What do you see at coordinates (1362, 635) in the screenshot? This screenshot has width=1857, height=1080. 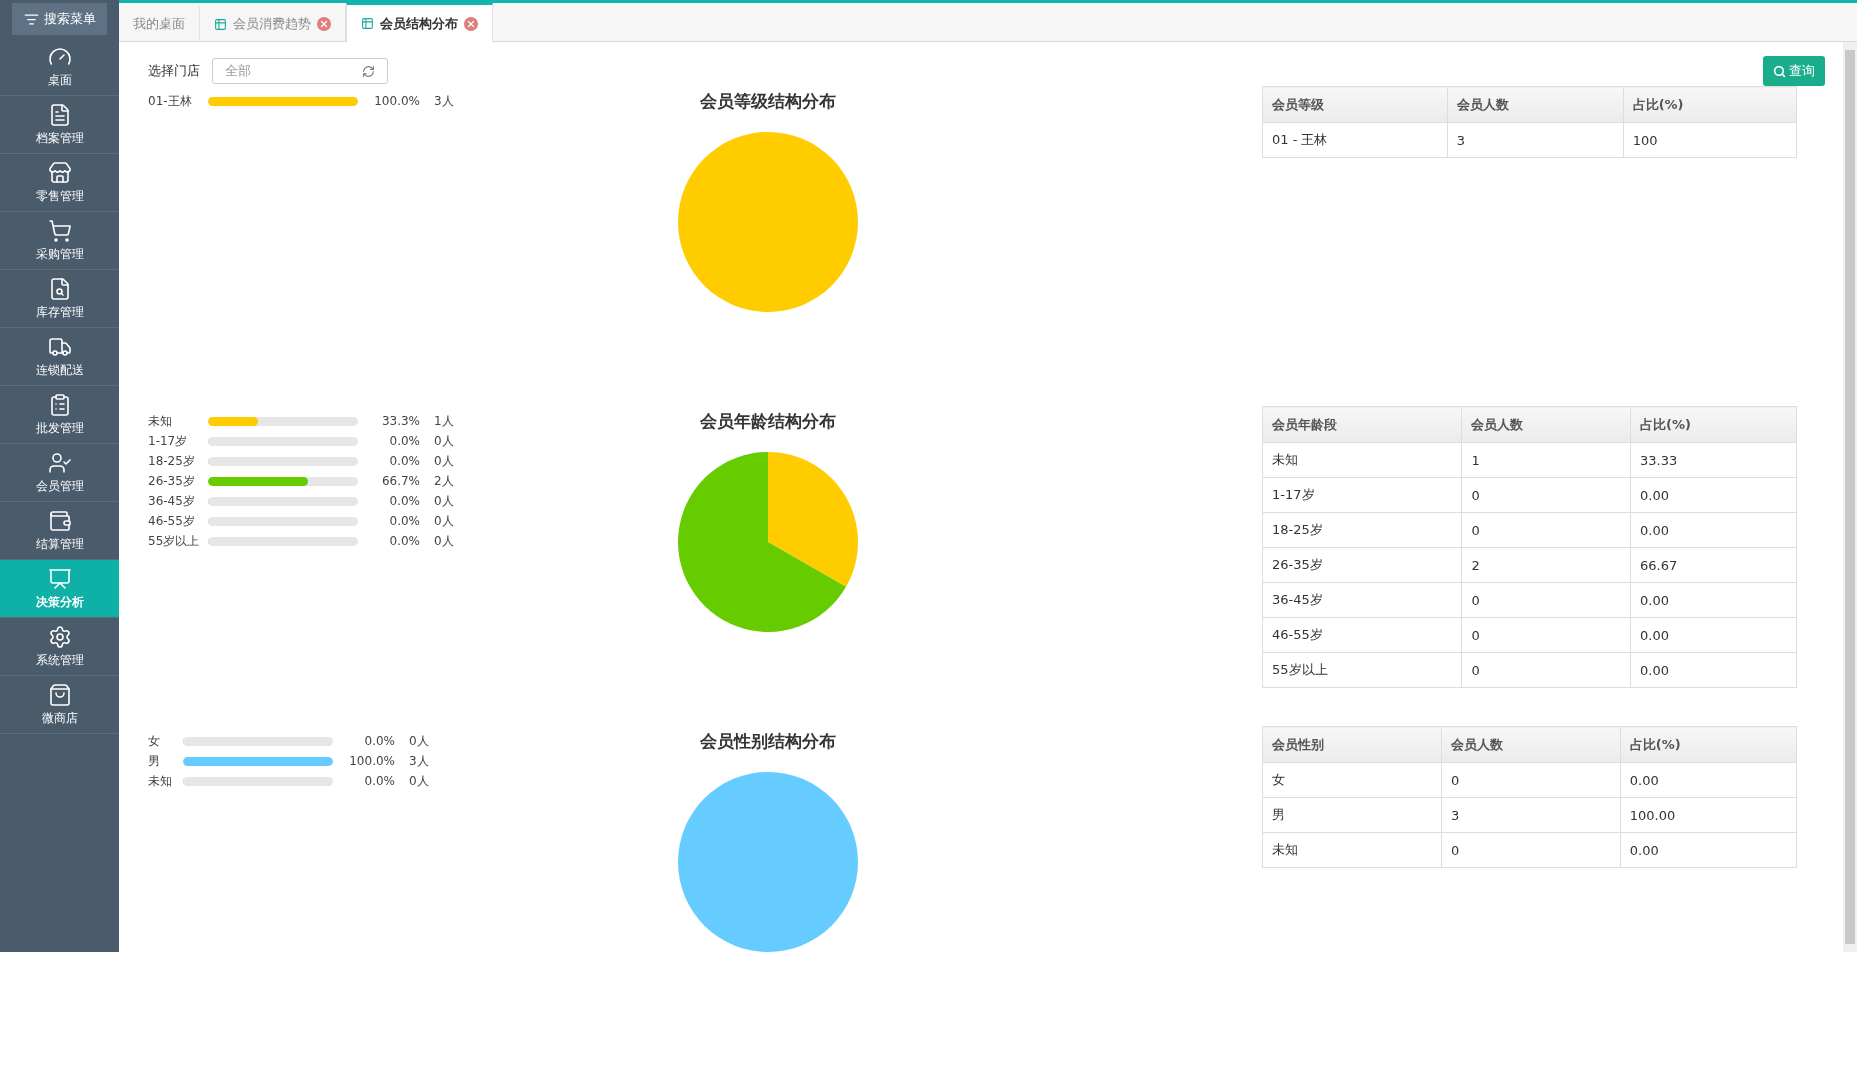 I see `table-cell: 46-55岁` at bounding box center [1362, 635].